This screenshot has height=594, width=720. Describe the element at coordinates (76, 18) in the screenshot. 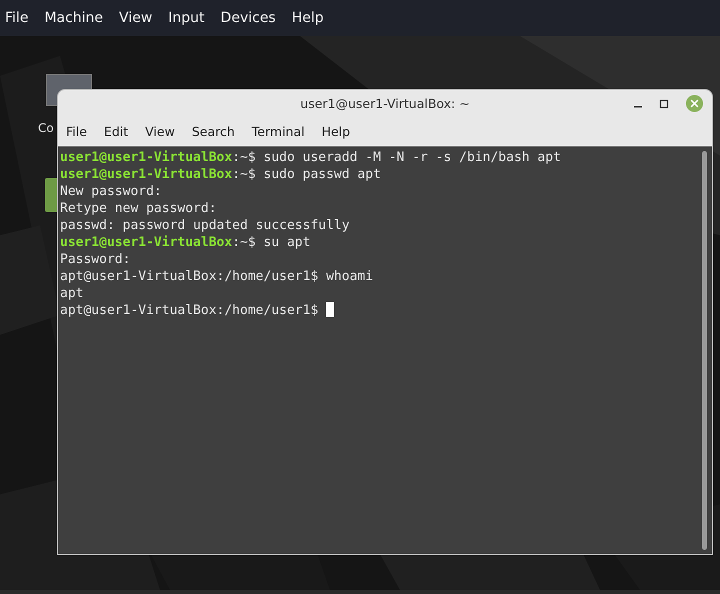

I see `menu-item: Machine` at that location.